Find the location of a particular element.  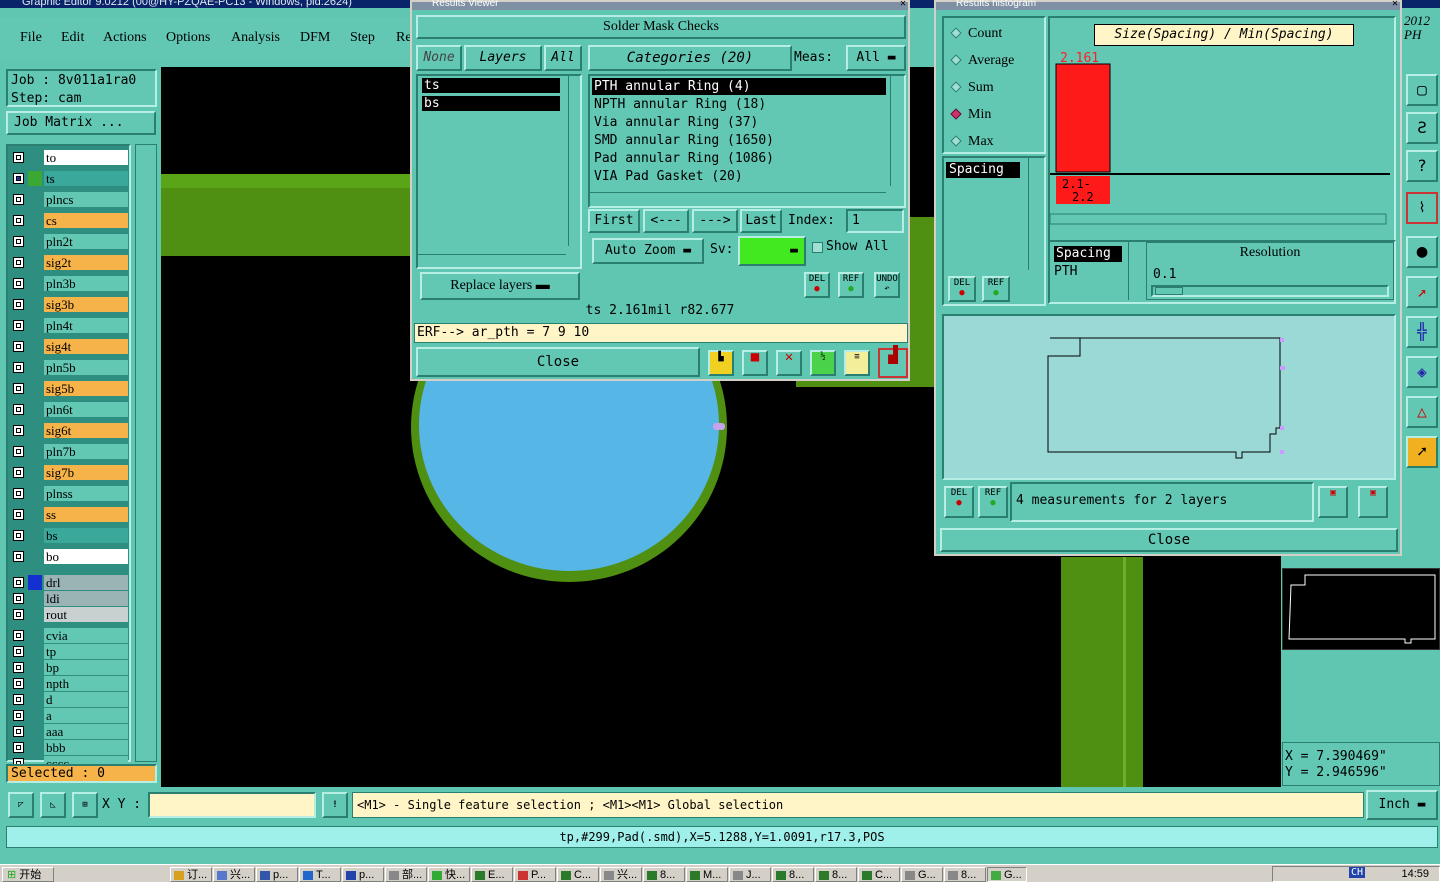

last-button: Last is located at coordinates (761, 221).